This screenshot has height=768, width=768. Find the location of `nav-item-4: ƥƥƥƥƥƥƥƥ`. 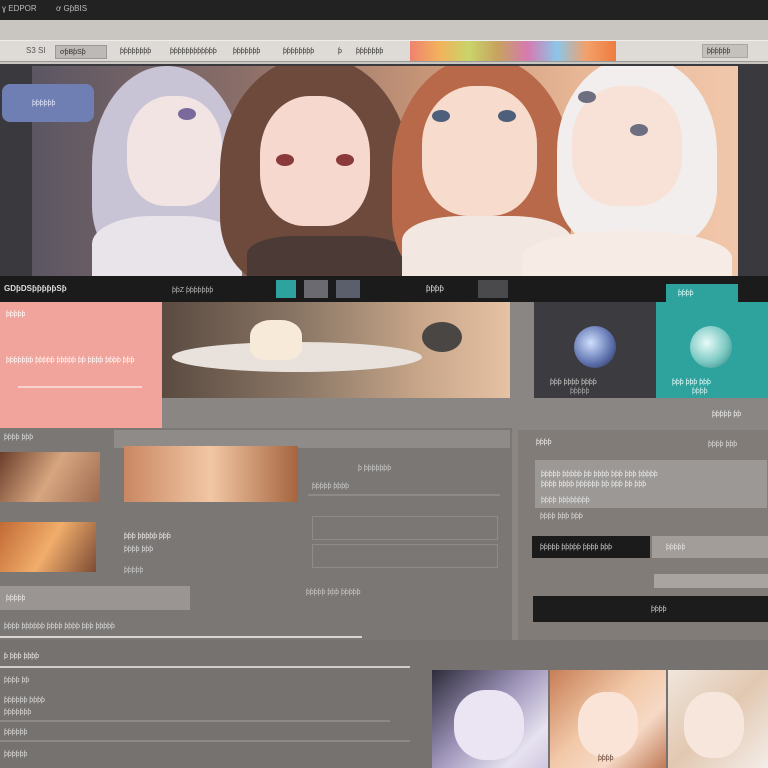

nav-item-4: ƥƥƥƥƥƥƥƥ is located at coordinates (298, 51).